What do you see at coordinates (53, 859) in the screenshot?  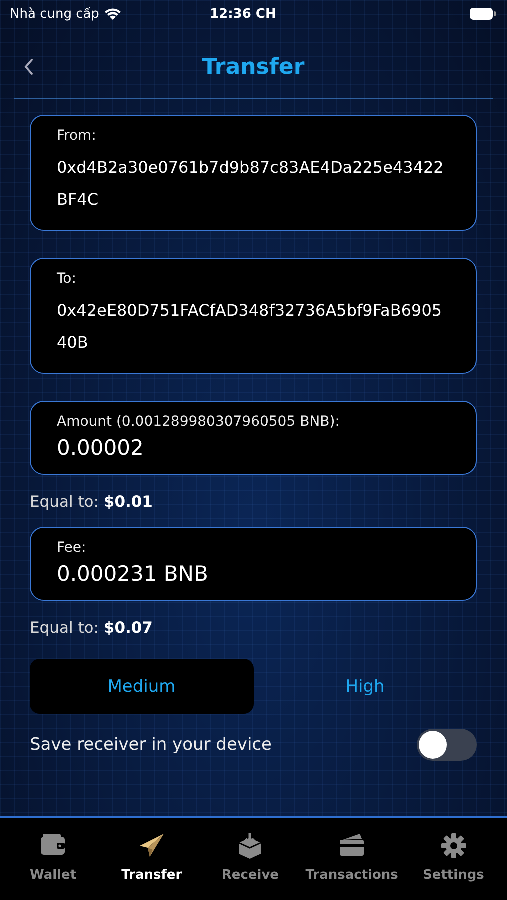 I see `tab-bar-item: Wallet` at bounding box center [53, 859].